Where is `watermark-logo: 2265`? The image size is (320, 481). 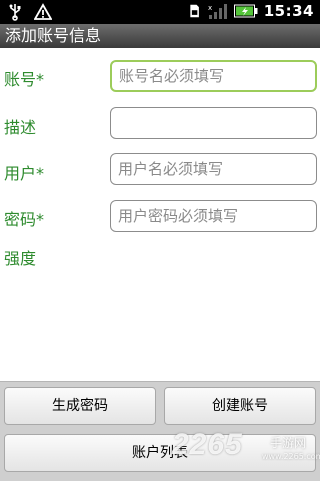
watermark-logo: 2265 is located at coordinates (207, 444).